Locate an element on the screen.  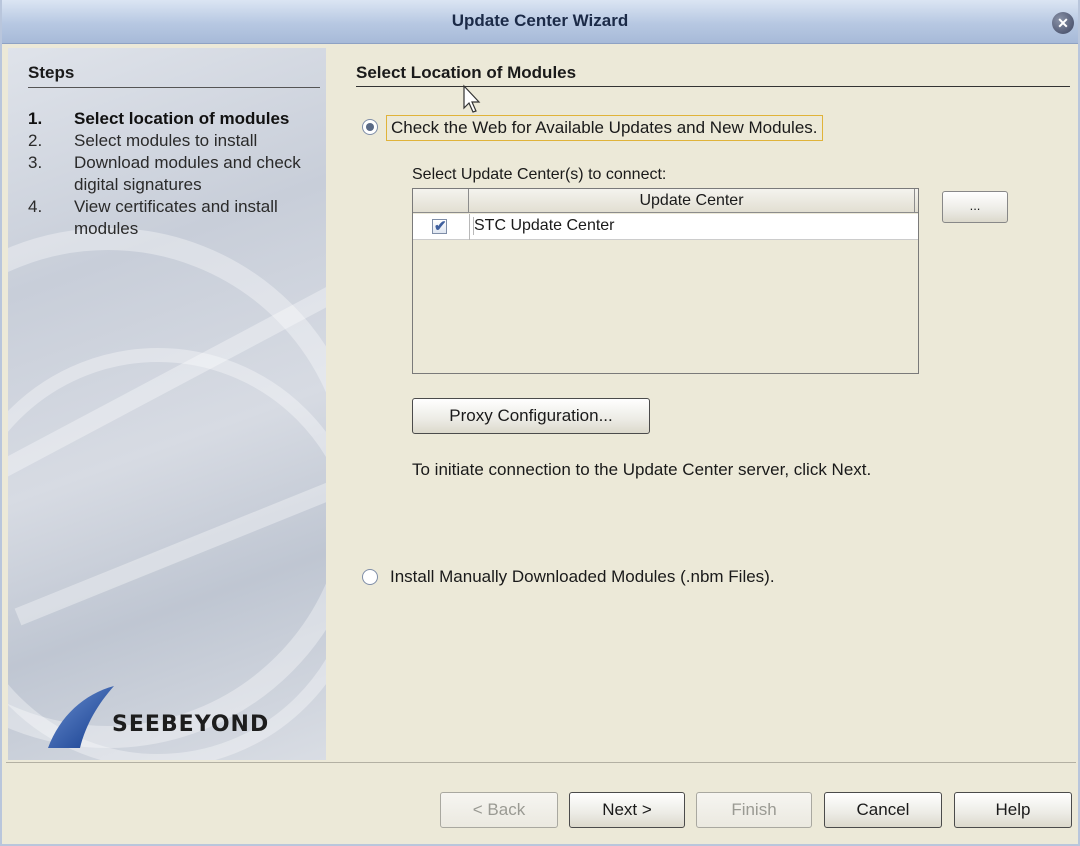
step-item: 4. View certificates and install modules is located at coordinates (175, 218).